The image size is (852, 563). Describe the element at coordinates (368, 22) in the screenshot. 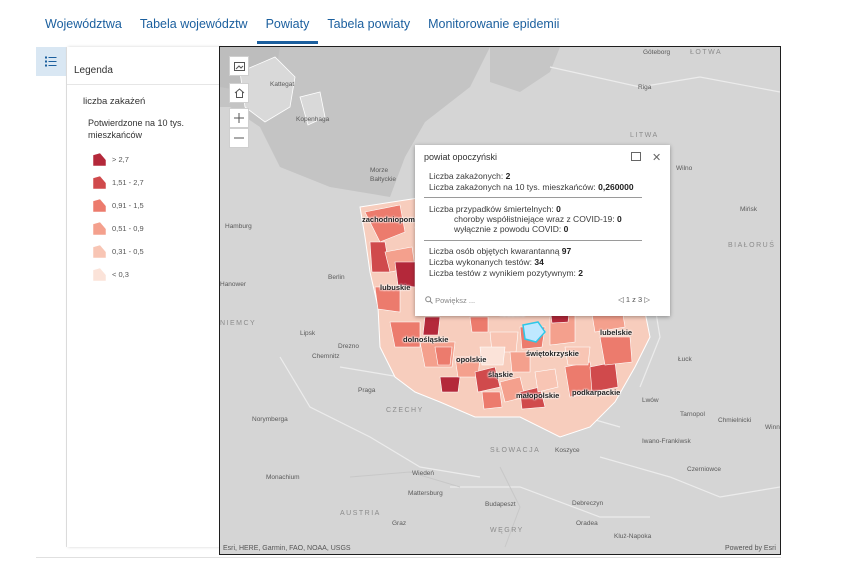

I see `tab-tabela-powiaty: Tabela powiaty` at that location.